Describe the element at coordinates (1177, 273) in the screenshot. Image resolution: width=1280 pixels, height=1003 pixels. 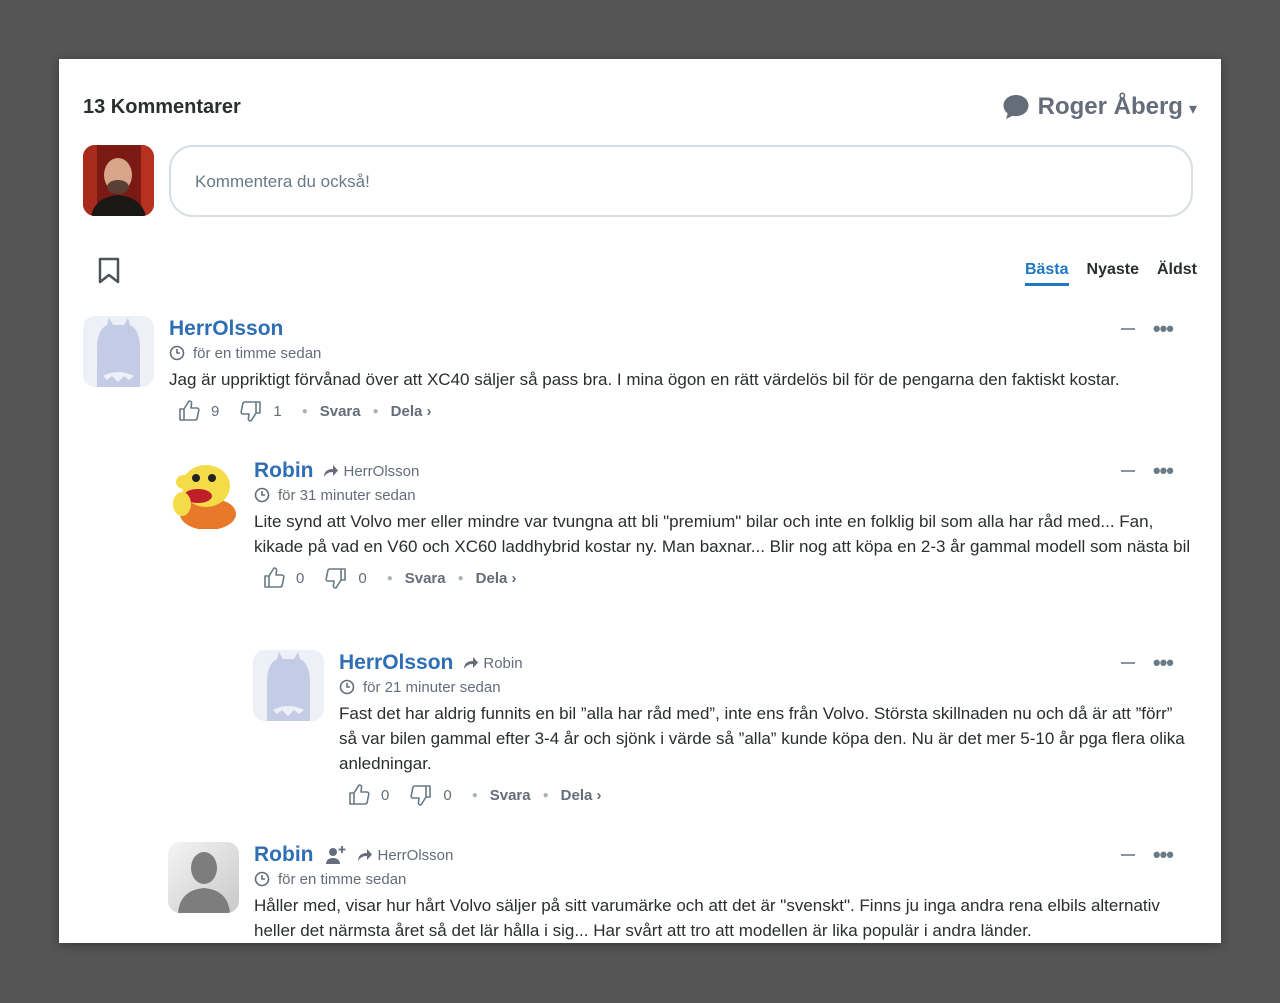
I see `tab-oldest: Äldst` at that location.